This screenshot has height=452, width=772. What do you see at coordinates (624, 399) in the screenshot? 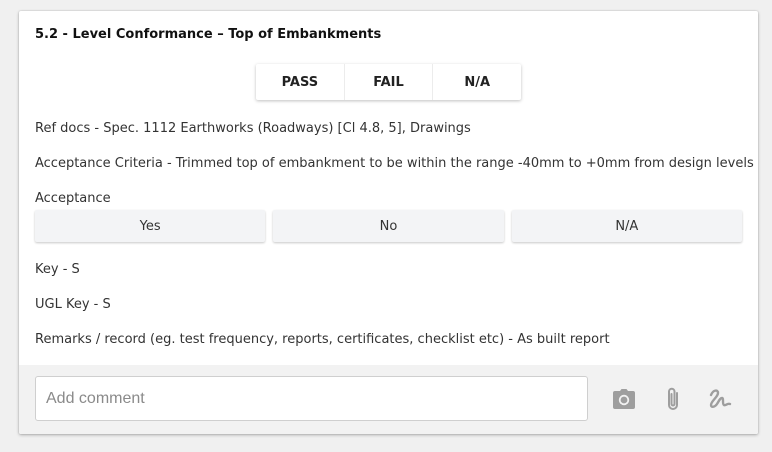
I see `camera-icon` at bounding box center [624, 399].